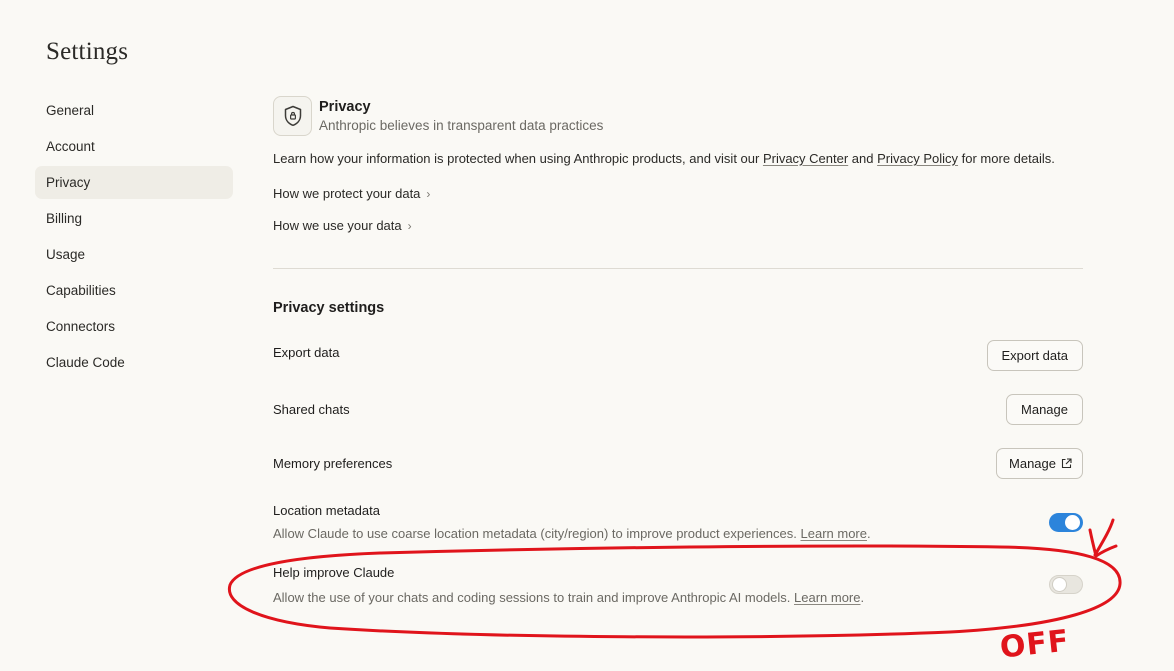  What do you see at coordinates (1103, 538) in the screenshot?
I see `annotation-arrow` at bounding box center [1103, 538].